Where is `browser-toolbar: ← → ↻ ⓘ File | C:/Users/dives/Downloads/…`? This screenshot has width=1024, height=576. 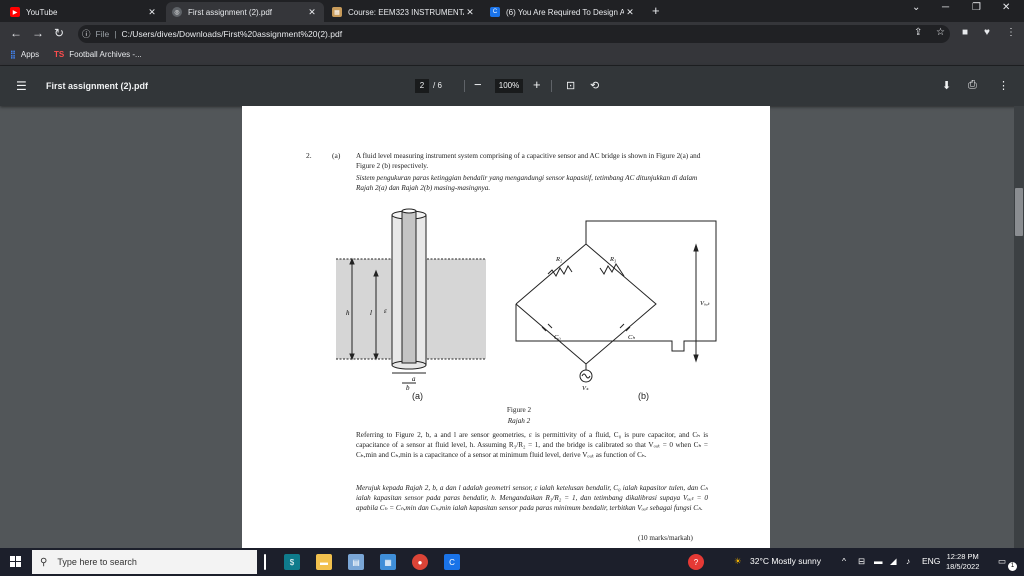
browser-toolbar: ← → ↻ ⓘ File | C:/Users/dives/Downloads/… is located at coordinates (512, 34).